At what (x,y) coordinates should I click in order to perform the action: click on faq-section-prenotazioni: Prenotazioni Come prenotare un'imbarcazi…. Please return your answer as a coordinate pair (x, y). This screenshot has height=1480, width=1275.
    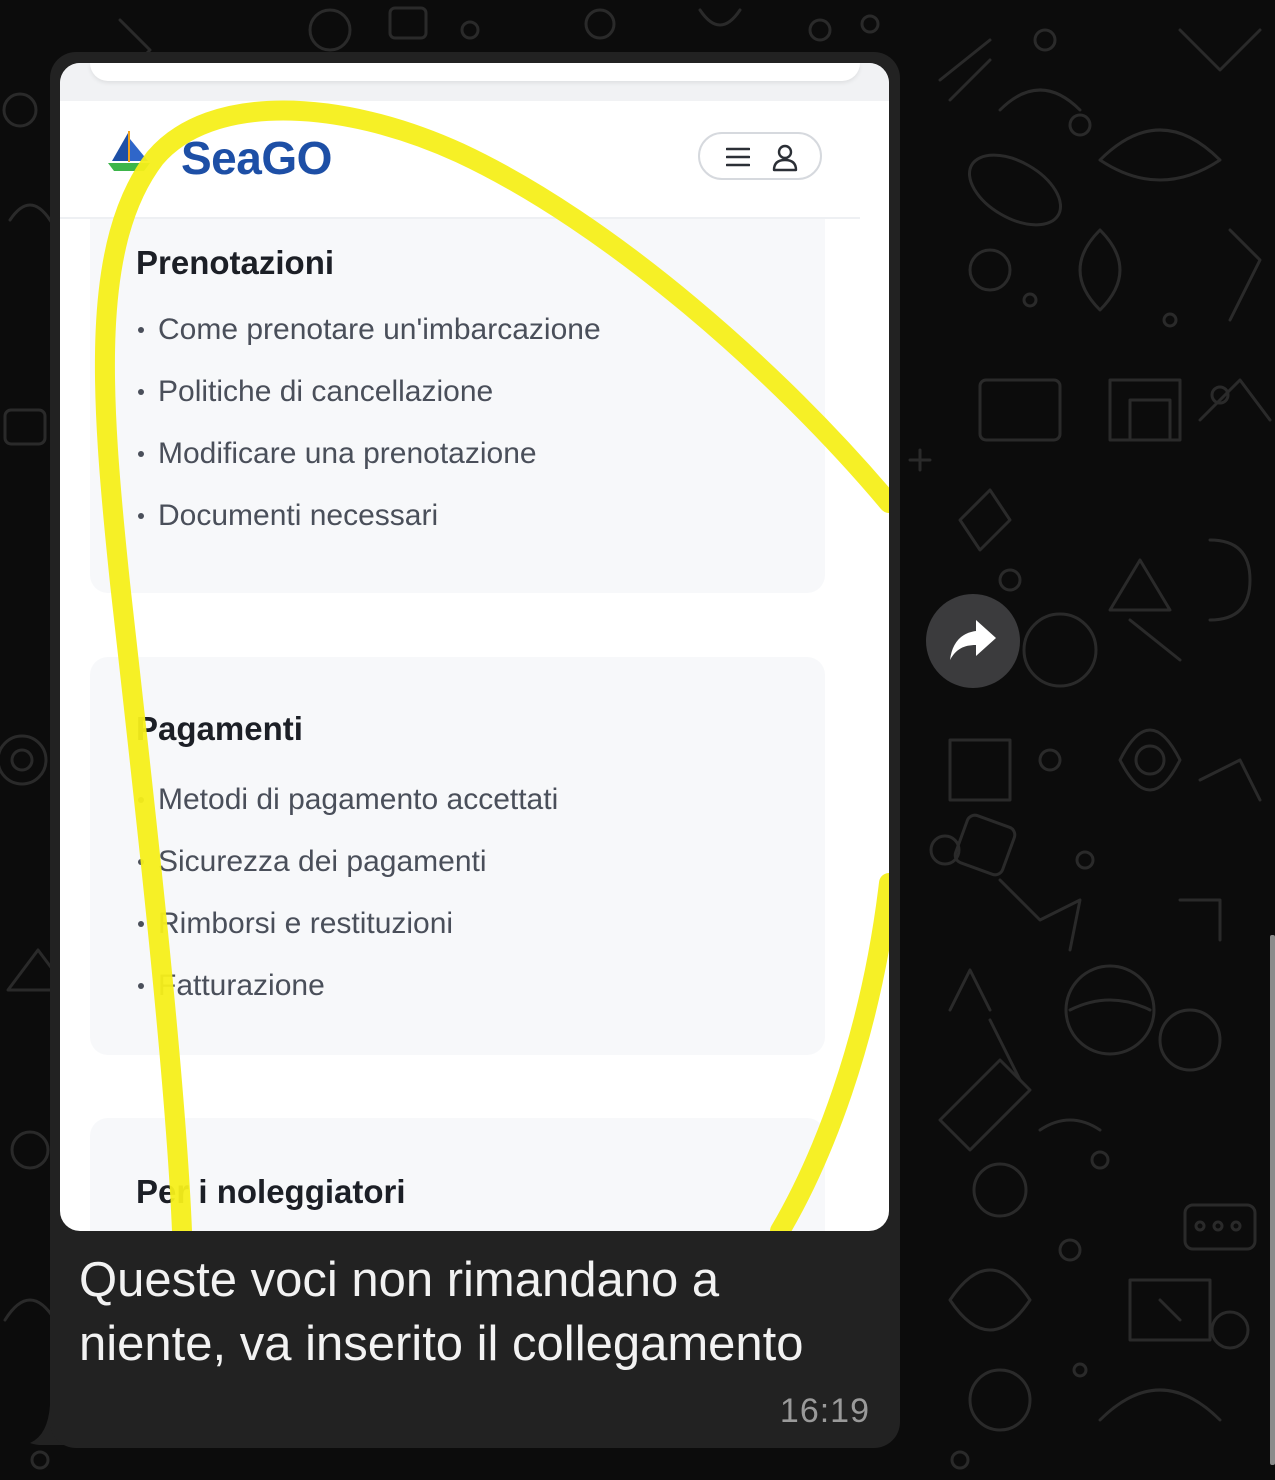
    Looking at the image, I should click on (457, 406).